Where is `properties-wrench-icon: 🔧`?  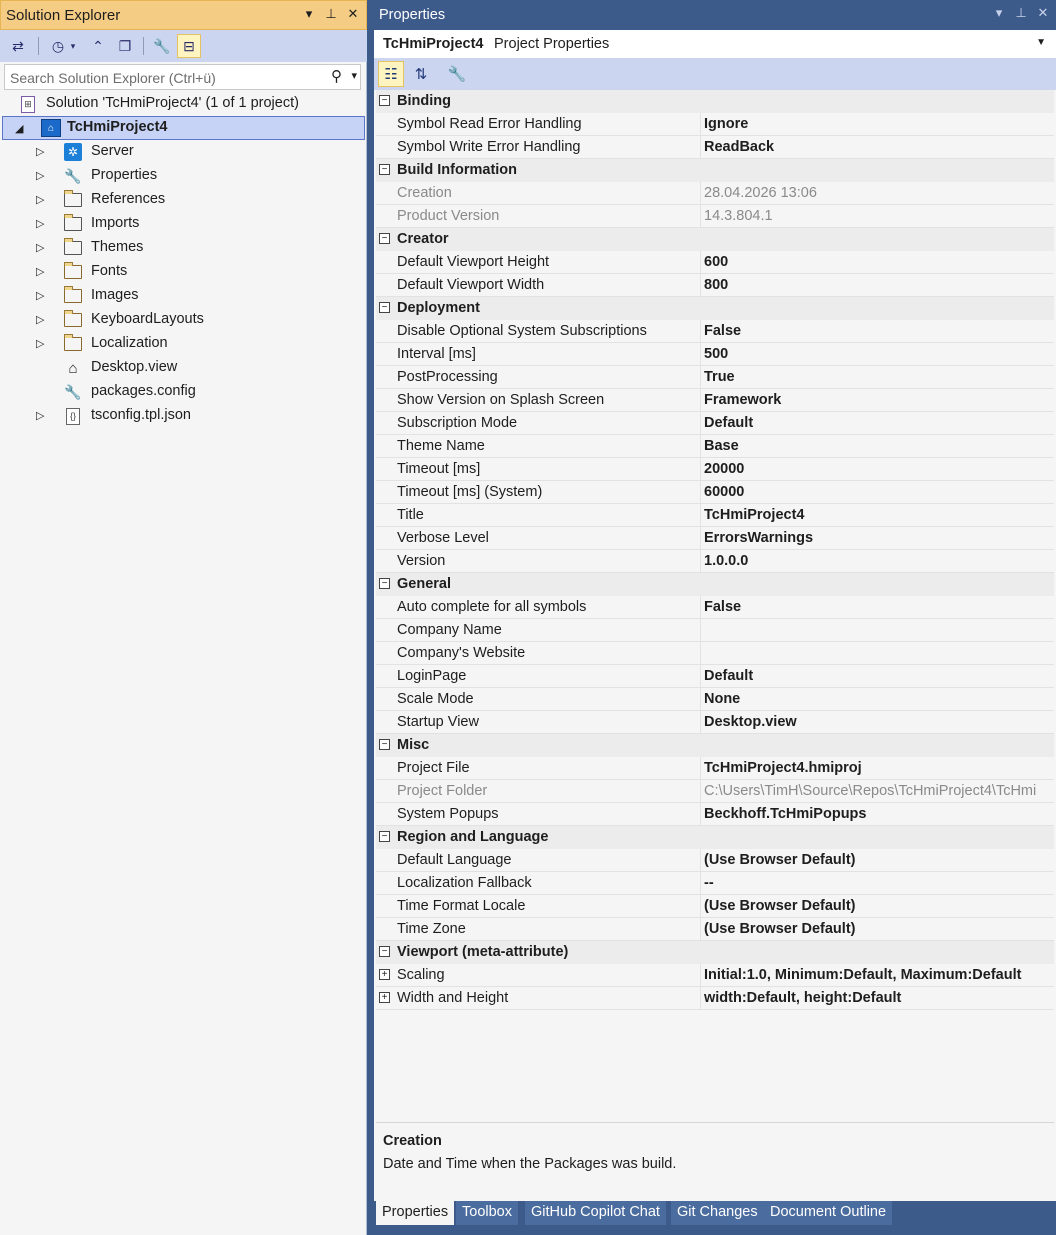 properties-wrench-icon: 🔧 is located at coordinates (162, 46).